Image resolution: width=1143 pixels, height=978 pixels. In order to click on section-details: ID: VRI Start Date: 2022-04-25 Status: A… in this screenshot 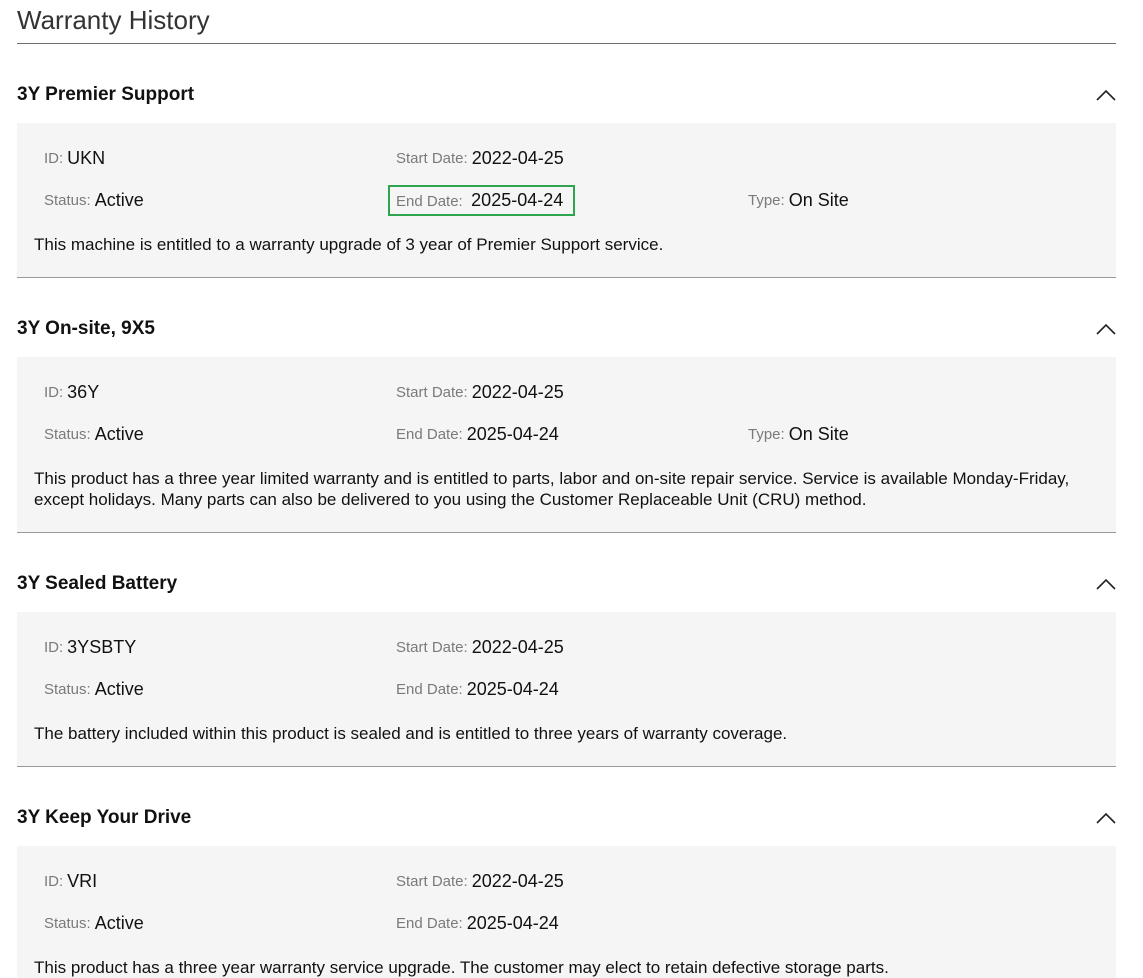, I will do `click(566, 912)`.